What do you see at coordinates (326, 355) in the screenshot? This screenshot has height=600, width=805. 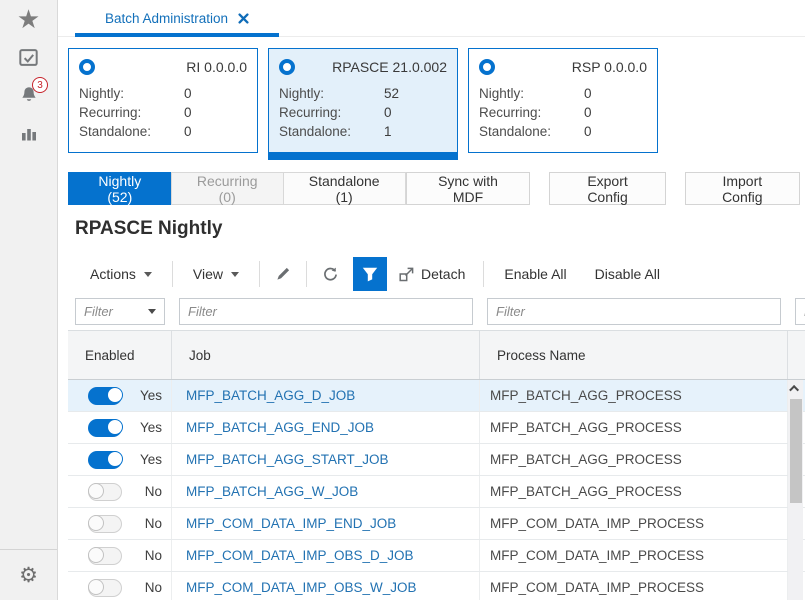 I see `column-header-job: Job` at bounding box center [326, 355].